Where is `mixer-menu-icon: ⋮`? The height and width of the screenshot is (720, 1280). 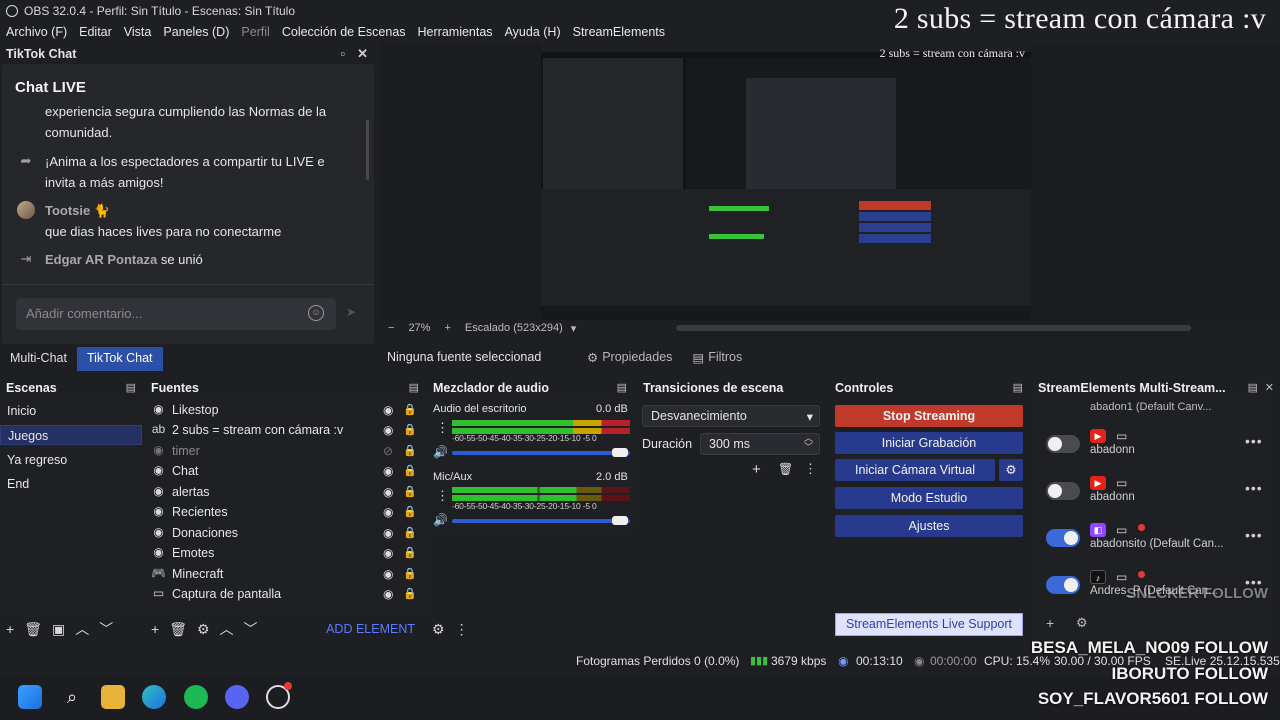 mixer-menu-icon: ⋮ is located at coordinates (462, 629).